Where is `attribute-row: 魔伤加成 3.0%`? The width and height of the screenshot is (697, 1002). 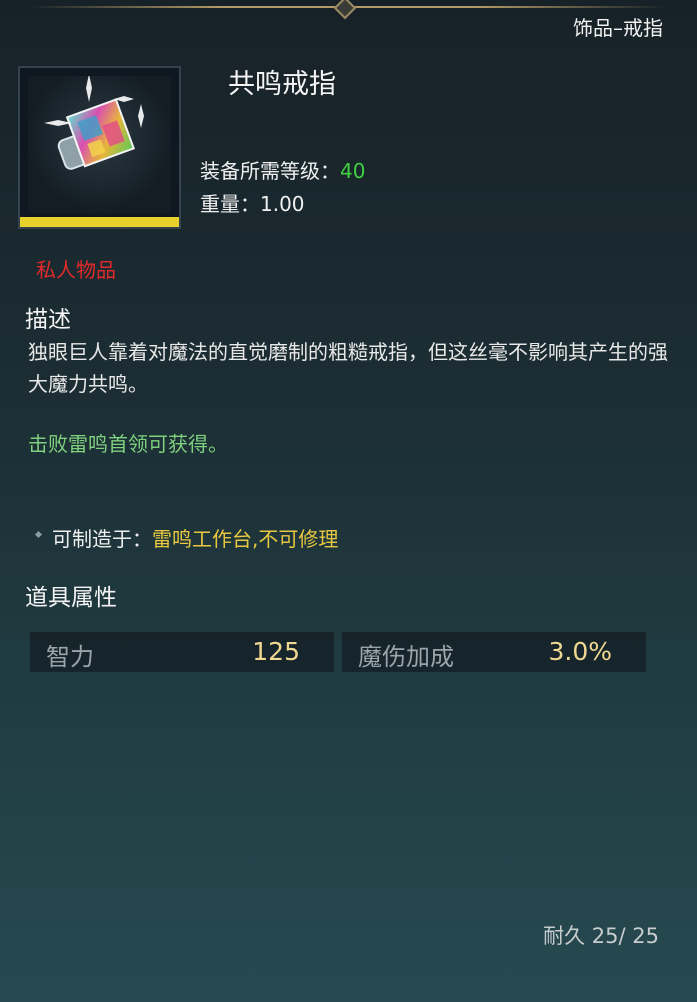
attribute-row: 魔伤加成 3.0% is located at coordinates (494, 652).